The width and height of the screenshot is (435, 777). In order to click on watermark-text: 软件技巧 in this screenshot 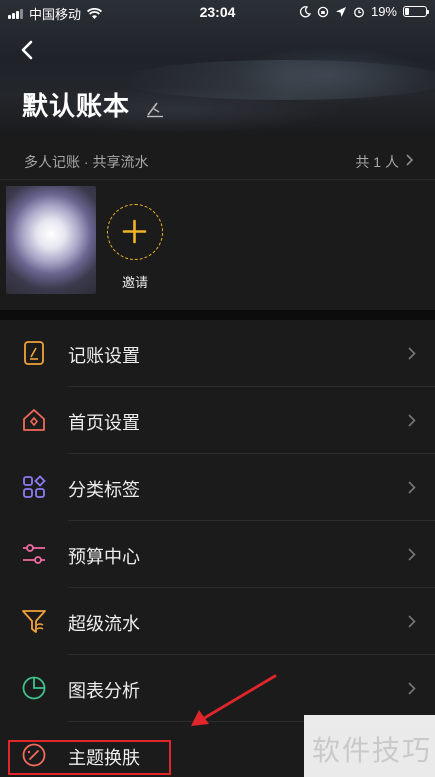, I will do `click(372, 750)`.